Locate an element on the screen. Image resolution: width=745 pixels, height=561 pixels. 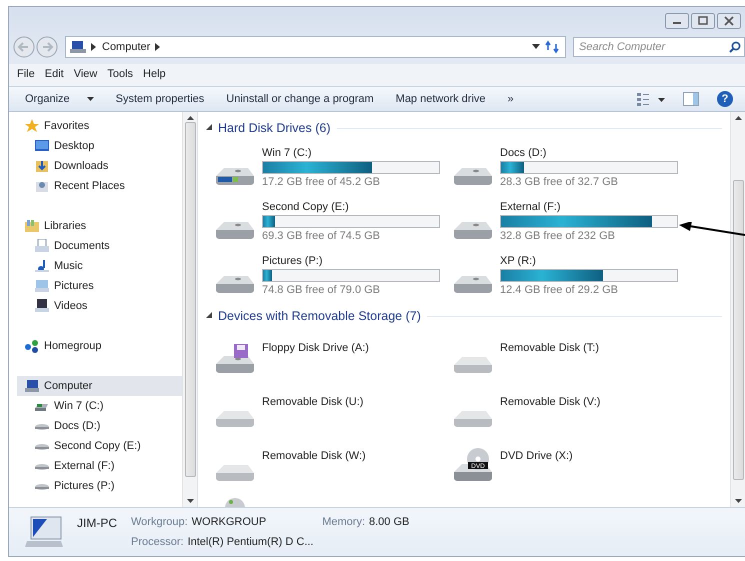
drive-name: Removable Disk (V:) is located at coordinates (550, 402).